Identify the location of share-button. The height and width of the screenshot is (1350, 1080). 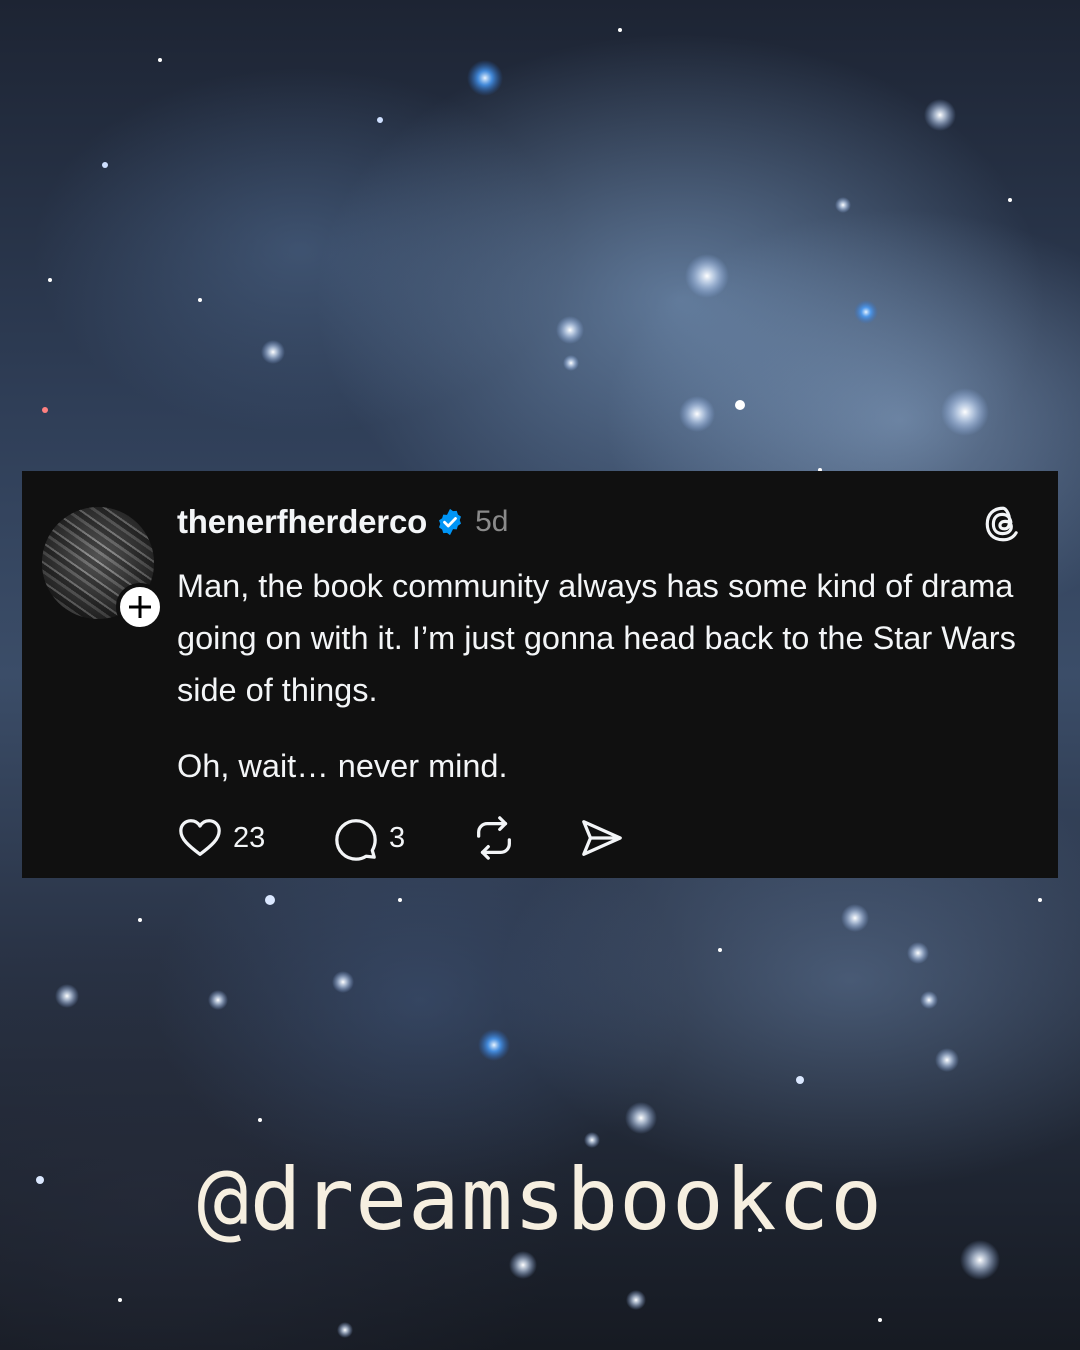
(602, 838).